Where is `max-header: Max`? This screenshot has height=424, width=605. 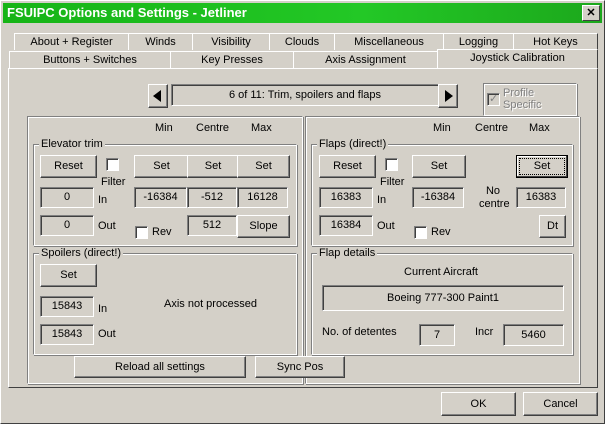
max-header: Max is located at coordinates (261, 128).